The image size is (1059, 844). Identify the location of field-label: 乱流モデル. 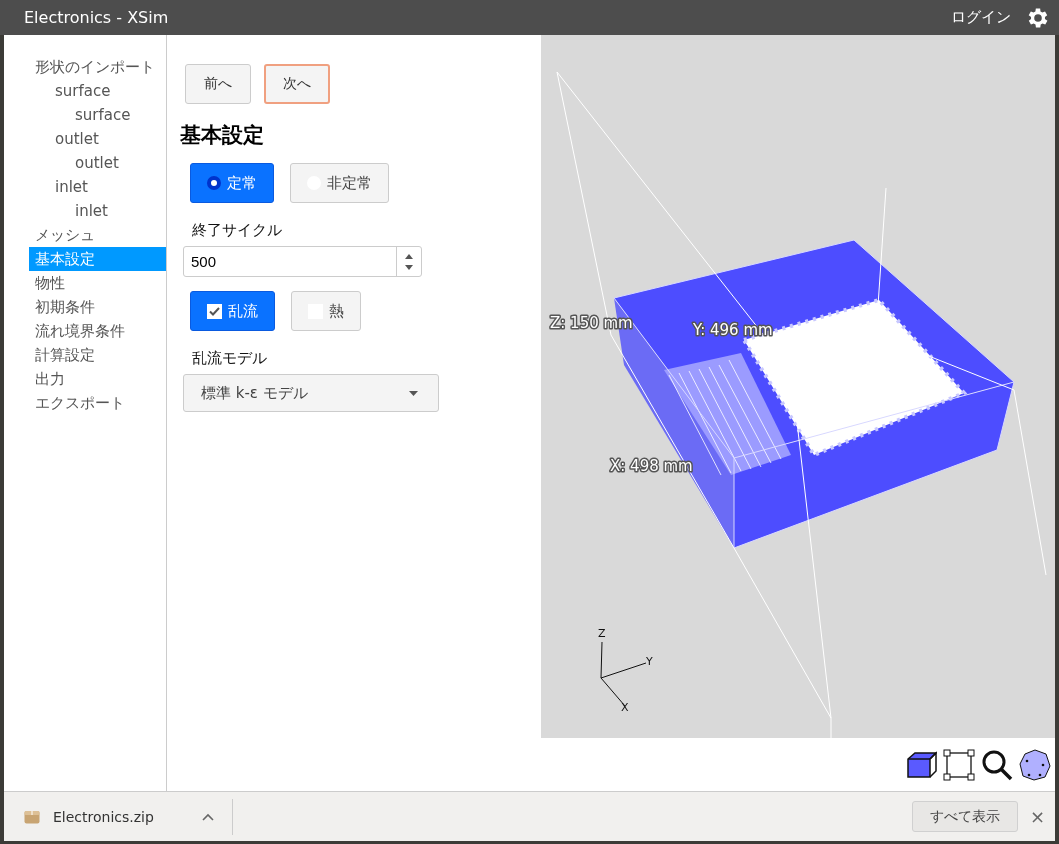
(230, 358).